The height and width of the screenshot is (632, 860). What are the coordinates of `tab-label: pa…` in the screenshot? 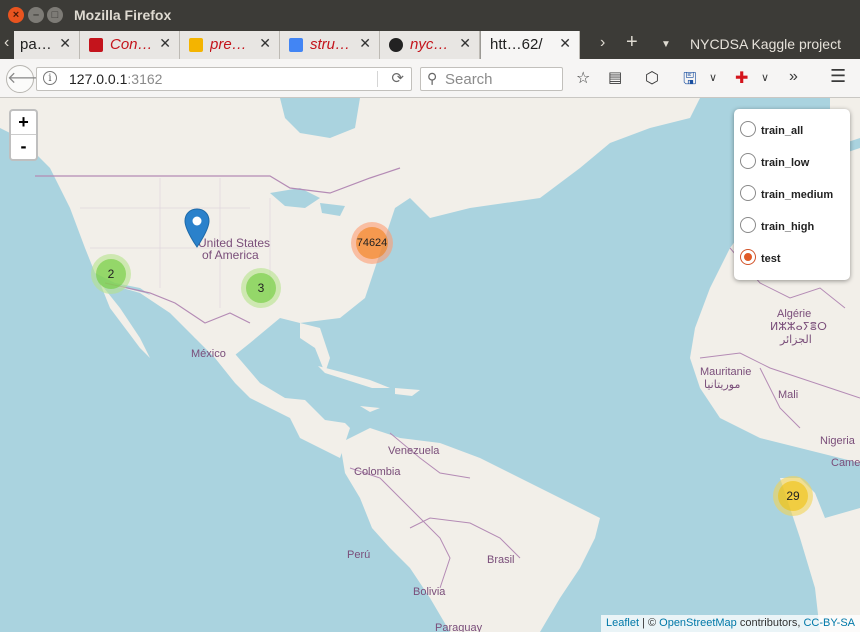 It's located at (36, 44).